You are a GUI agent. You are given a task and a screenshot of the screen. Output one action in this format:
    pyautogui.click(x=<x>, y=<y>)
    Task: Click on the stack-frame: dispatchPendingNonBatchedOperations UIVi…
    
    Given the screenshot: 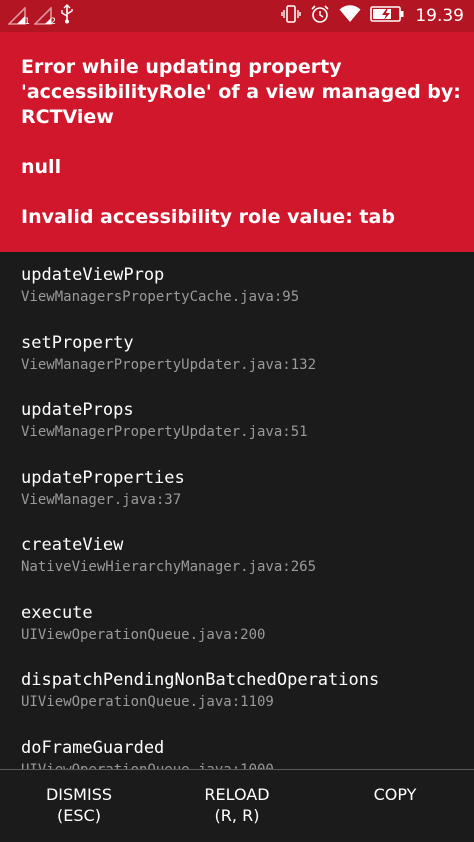 What is the action you would take?
    pyautogui.click(x=200, y=691)
    